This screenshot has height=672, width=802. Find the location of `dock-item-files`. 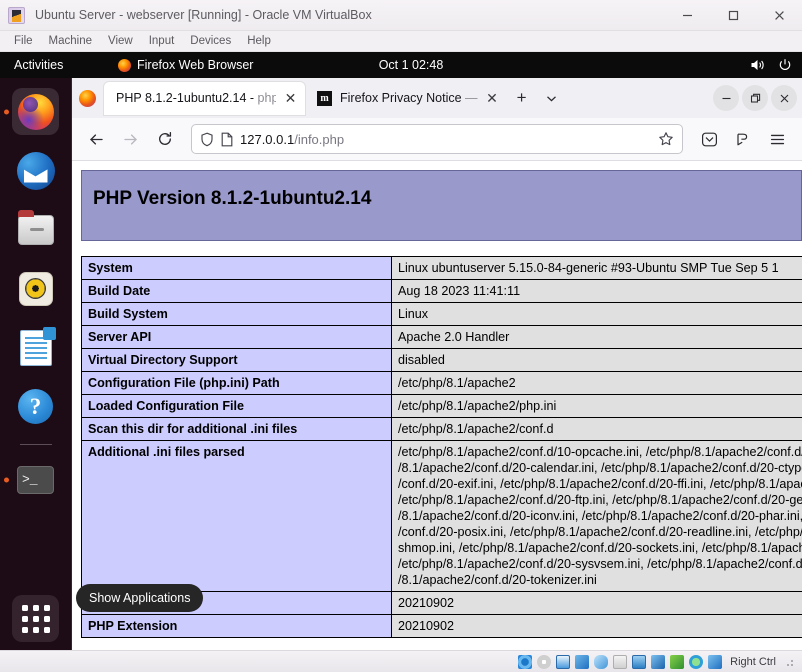

dock-item-files is located at coordinates (35, 229).